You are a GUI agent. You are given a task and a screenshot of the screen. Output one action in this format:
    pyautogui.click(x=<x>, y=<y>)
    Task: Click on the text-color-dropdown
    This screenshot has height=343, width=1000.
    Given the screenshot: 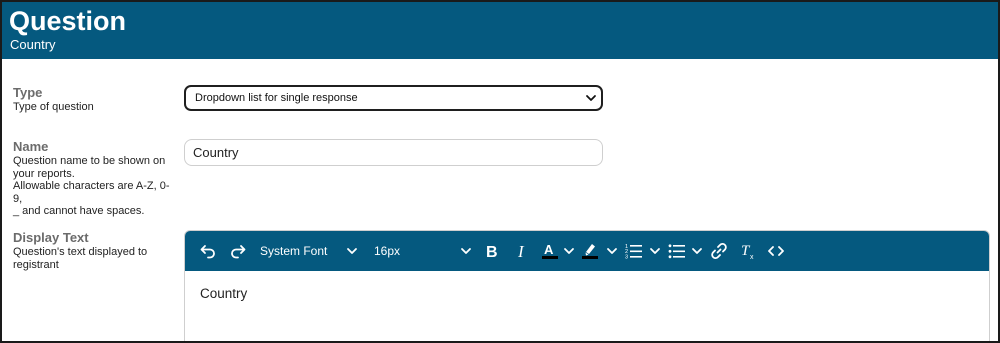 What is the action you would take?
    pyautogui.click(x=569, y=251)
    